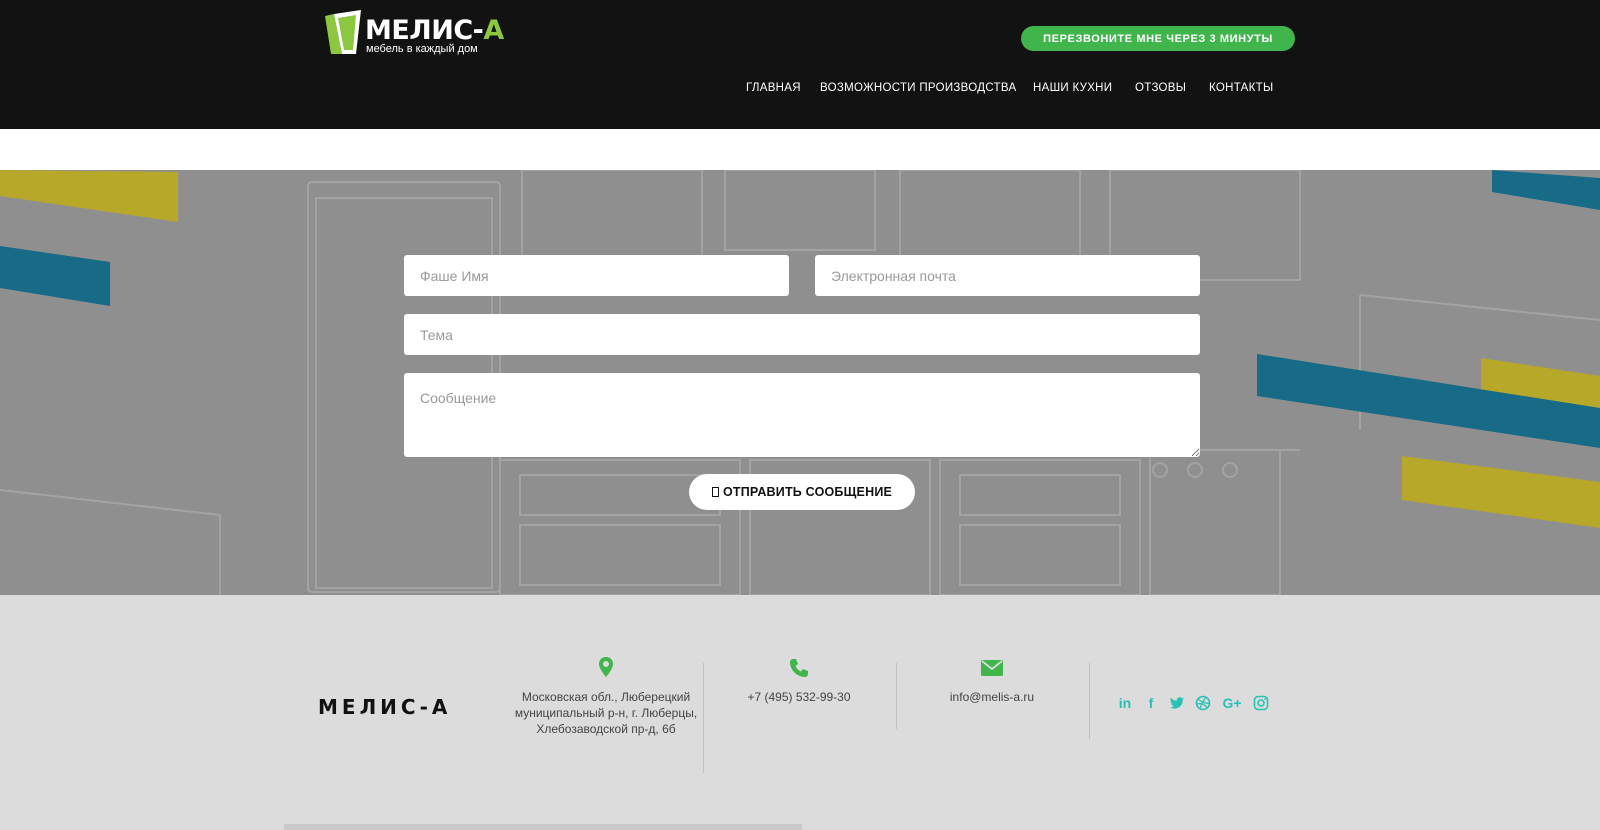 The width and height of the screenshot is (1600, 830). What do you see at coordinates (798, 697) in the screenshot?
I see `phone-link: +7 (495) 532-99-30` at bounding box center [798, 697].